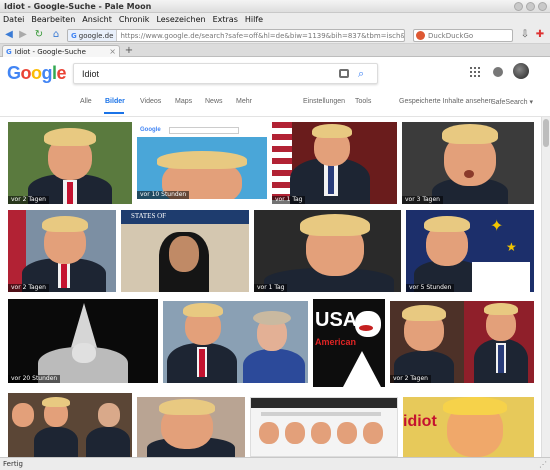  What do you see at coordinates (115, 101) in the screenshot?
I see `tab-images: Bilder` at bounding box center [115, 101].